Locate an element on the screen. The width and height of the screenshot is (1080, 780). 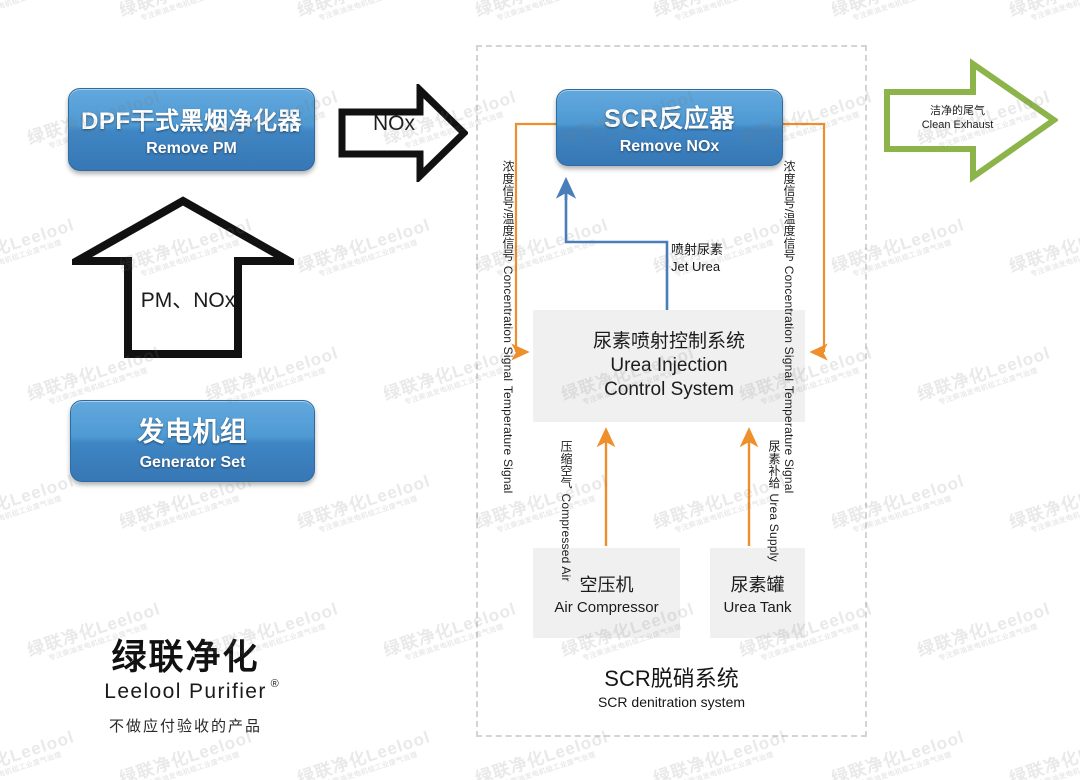
jet-urea-label: 喷射尿素 Jet Urea is located at coordinates (697, 259).